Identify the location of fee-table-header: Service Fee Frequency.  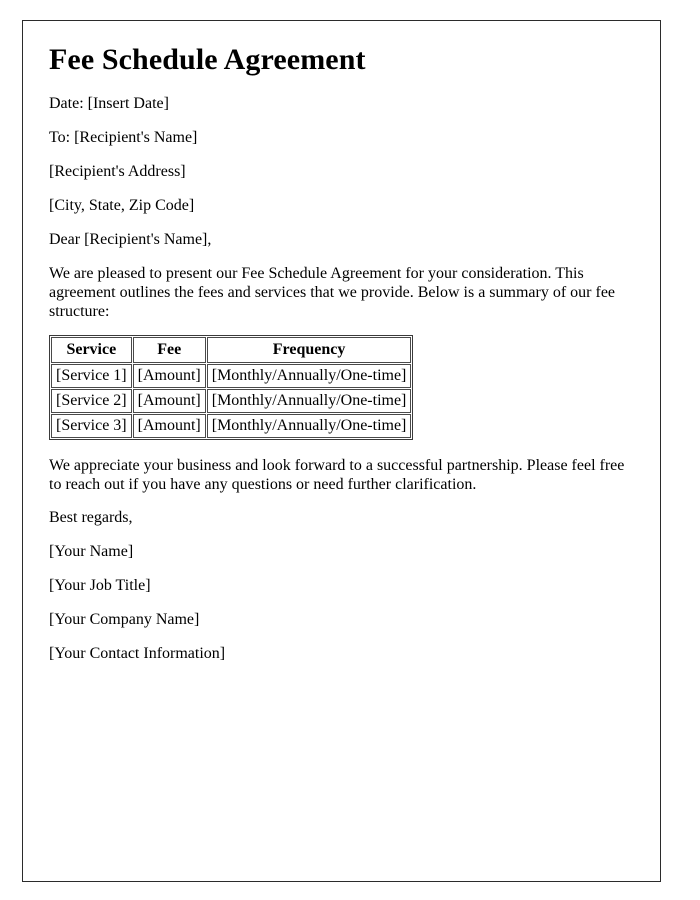
(231, 350).